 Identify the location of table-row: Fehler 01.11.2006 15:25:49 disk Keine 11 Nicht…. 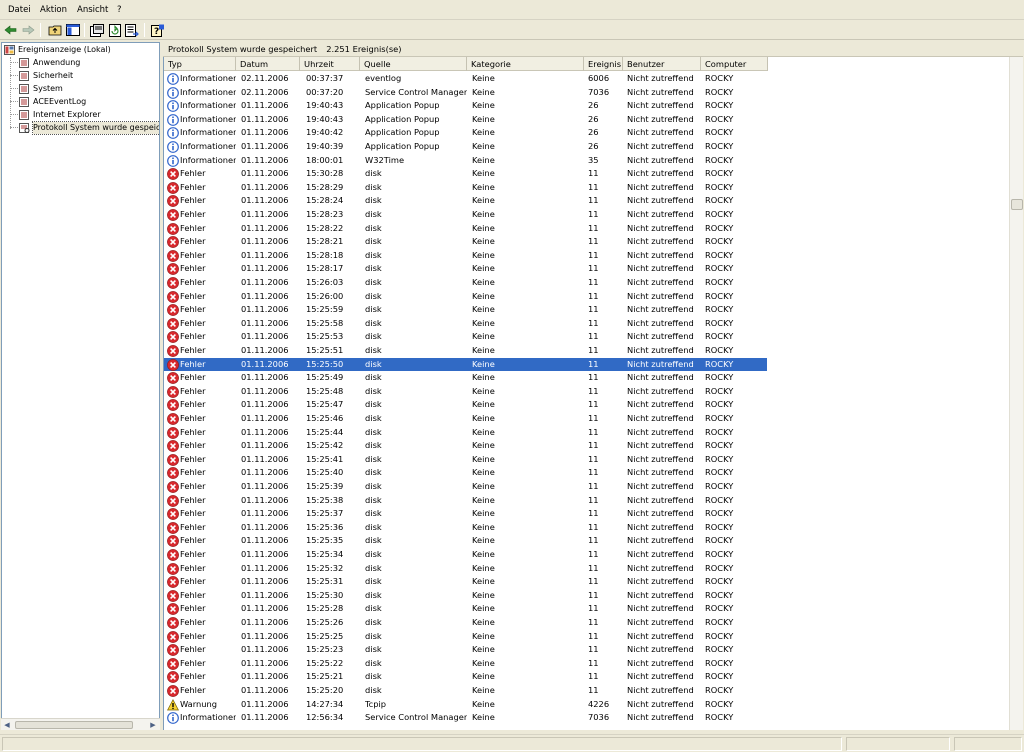
(465, 378).